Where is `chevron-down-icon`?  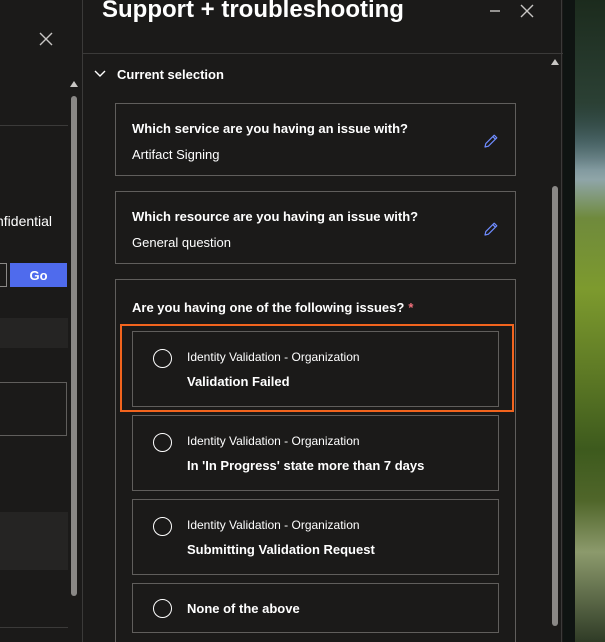 chevron-down-icon is located at coordinates (100, 73).